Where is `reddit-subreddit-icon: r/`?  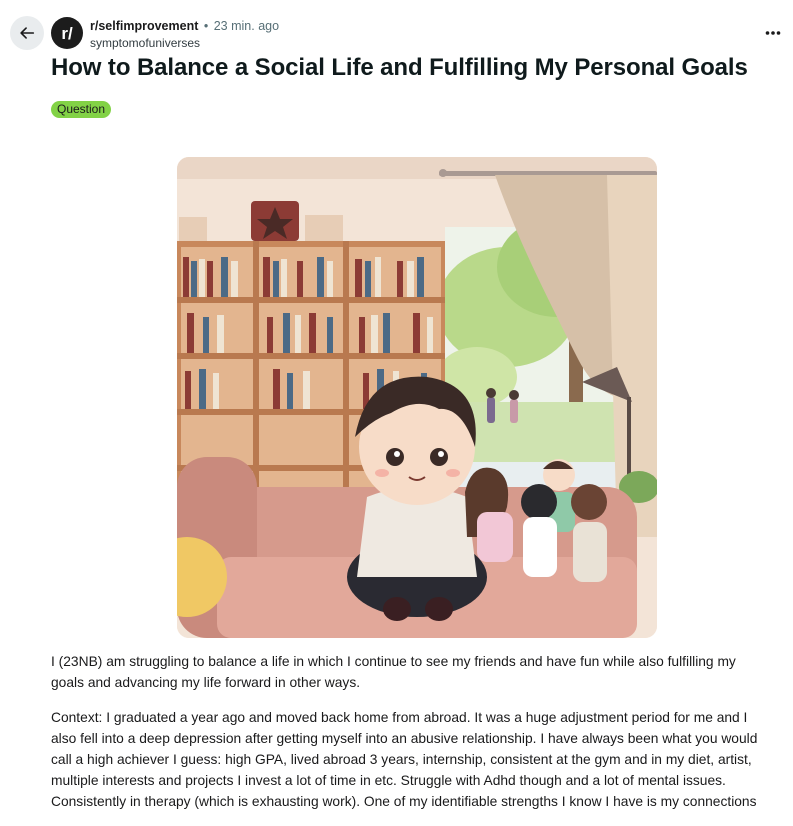 reddit-subreddit-icon: r/ is located at coordinates (67, 33).